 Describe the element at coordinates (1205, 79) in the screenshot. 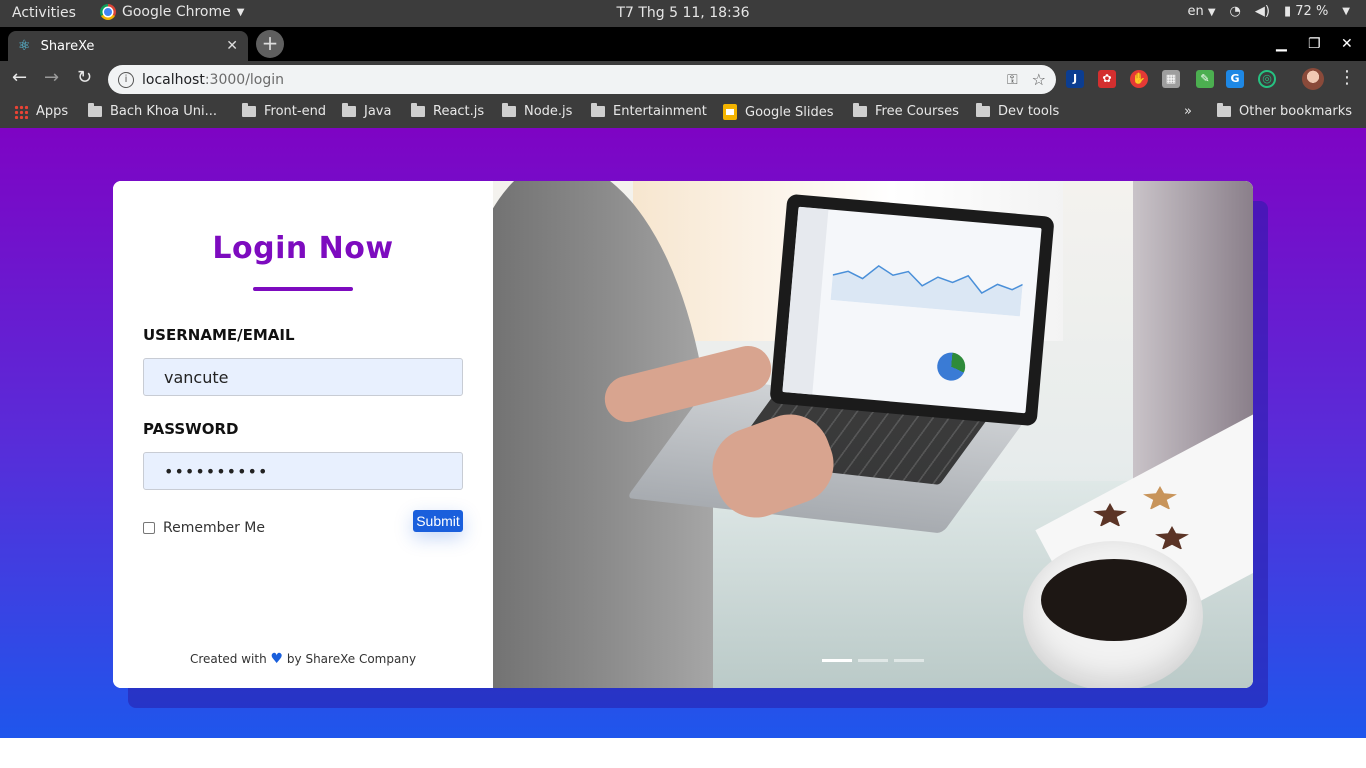

I see `extension-pen-icon: ✎` at that location.